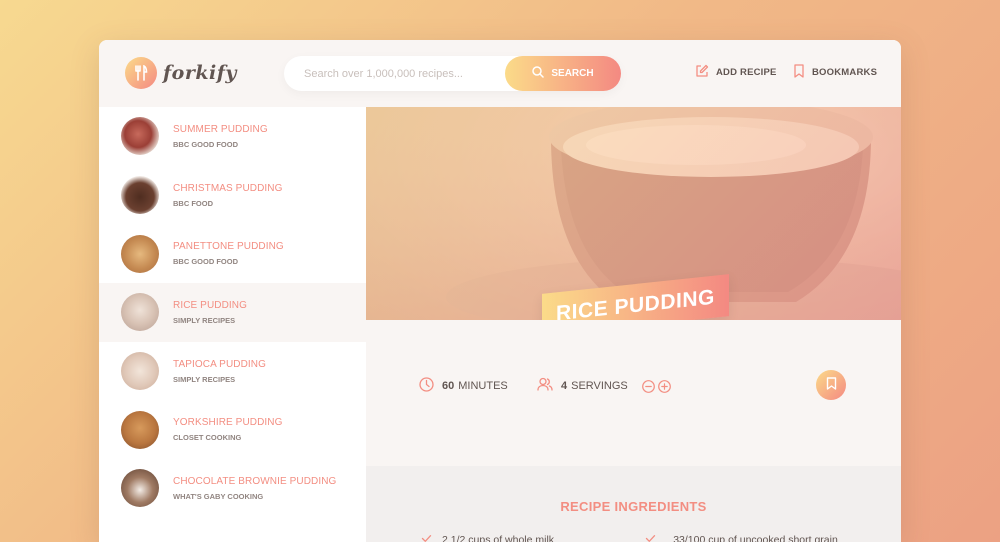 This screenshot has height=542, width=1000. Describe the element at coordinates (207, 438) in the screenshot. I see `result-publisher: CLOSET COOKING` at that location.